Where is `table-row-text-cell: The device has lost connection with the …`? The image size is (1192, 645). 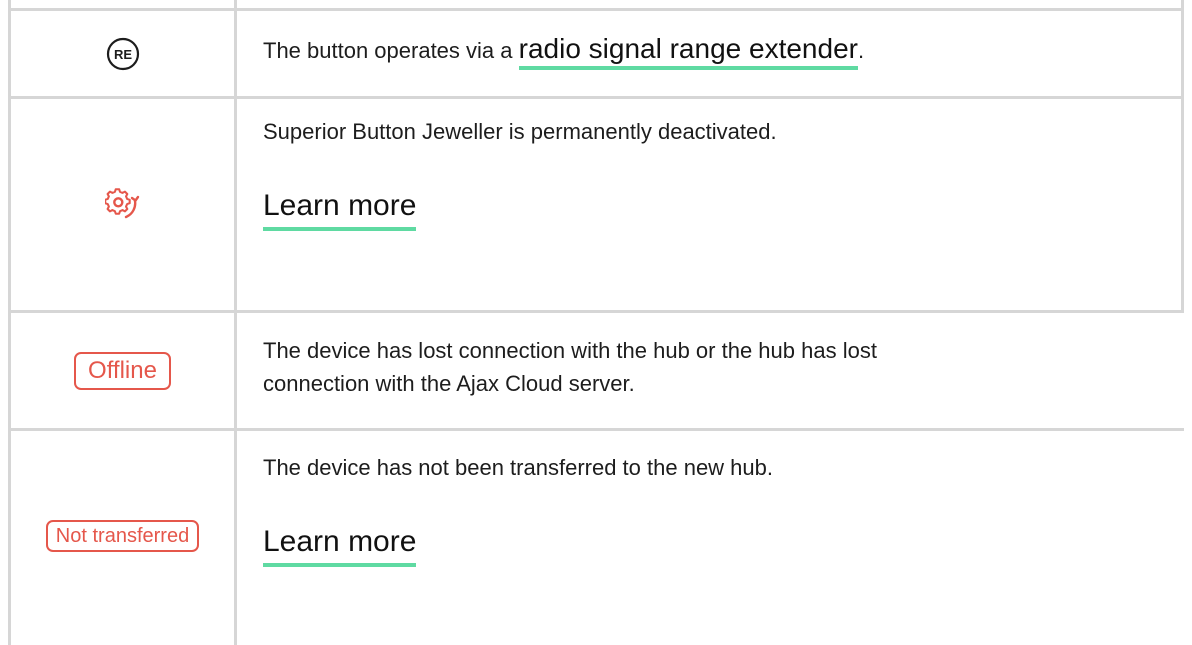
table-row-text-cell: The device has lost connection with the … is located at coordinates (713, 367).